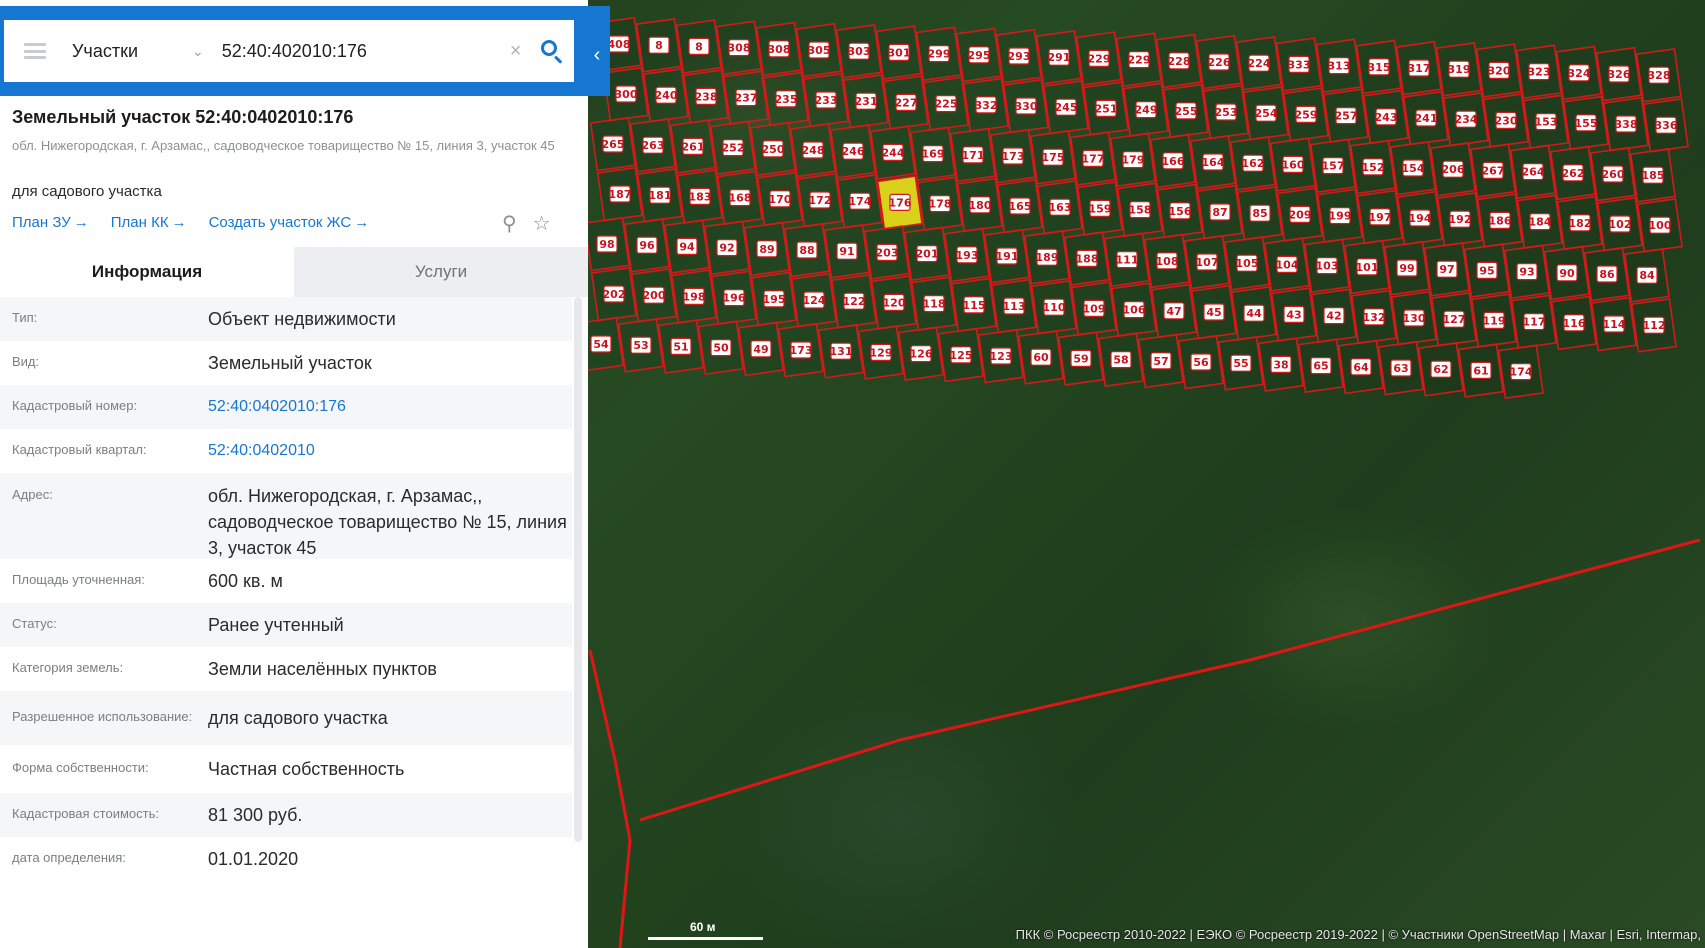 This screenshot has width=1705, height=948. Describe the element at coordinates (978, 55) in the screenshot. I see `land-plot: 295` at that location.